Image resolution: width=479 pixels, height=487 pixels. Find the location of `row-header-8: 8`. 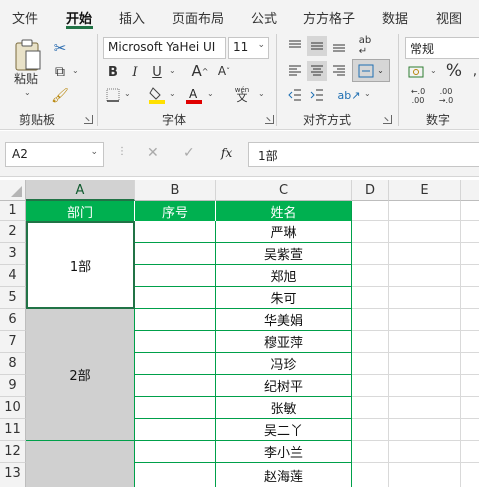

row-header-8: 8 is located at coordinates (13, 364).